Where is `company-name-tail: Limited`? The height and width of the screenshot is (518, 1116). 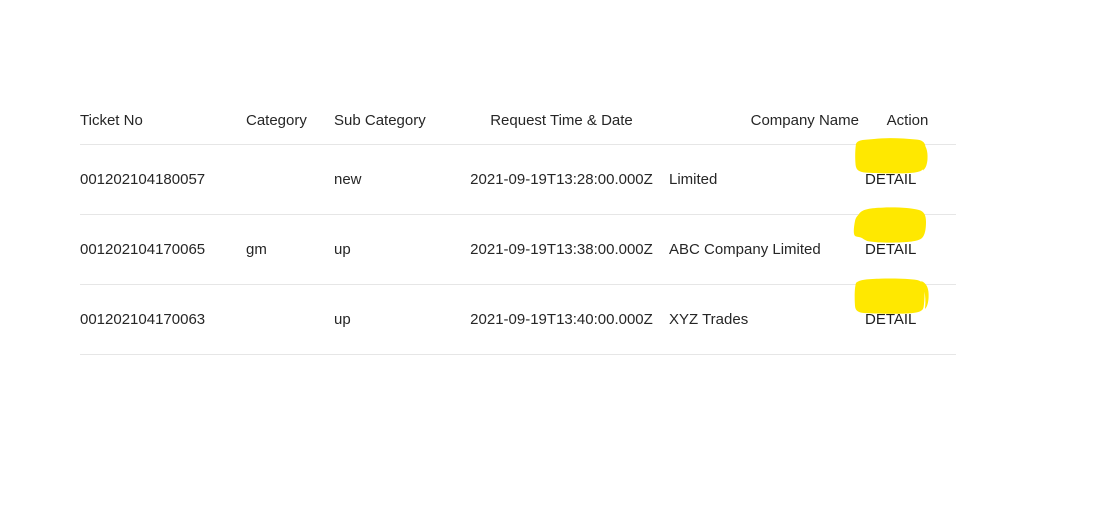 company-name-tail: Limited is located at coordinates (693, 179).